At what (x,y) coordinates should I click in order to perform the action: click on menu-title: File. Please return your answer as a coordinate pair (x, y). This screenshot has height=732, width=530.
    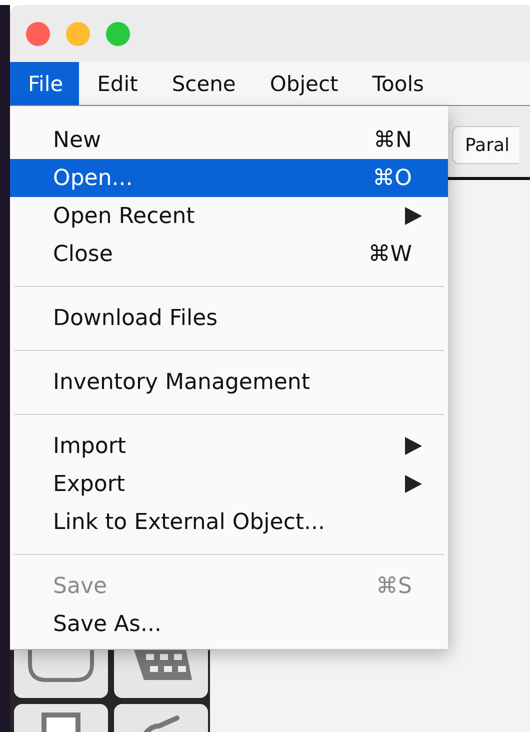
    Looking at the image, I should click on (45, 83).